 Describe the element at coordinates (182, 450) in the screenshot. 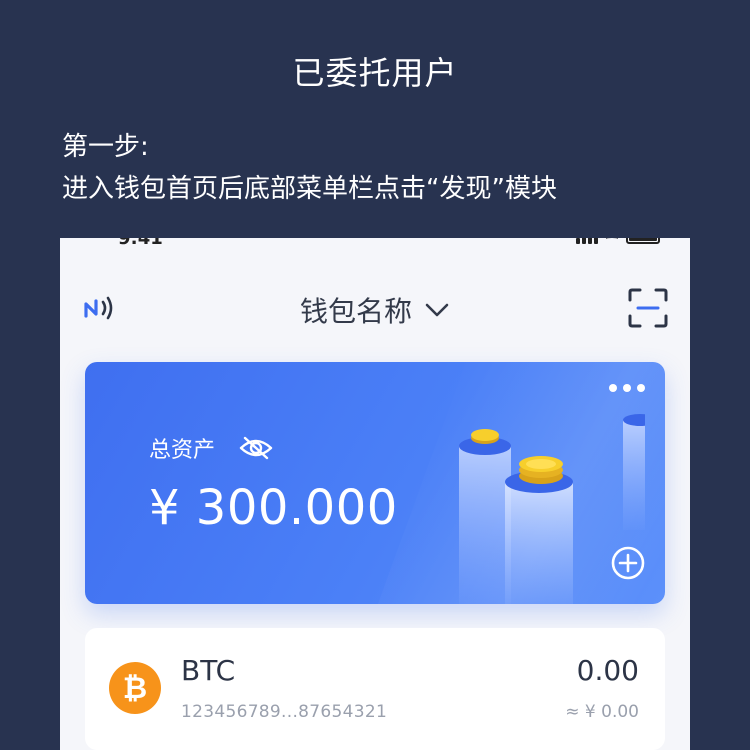

I see `total-assets-label: 总资产` at that location.